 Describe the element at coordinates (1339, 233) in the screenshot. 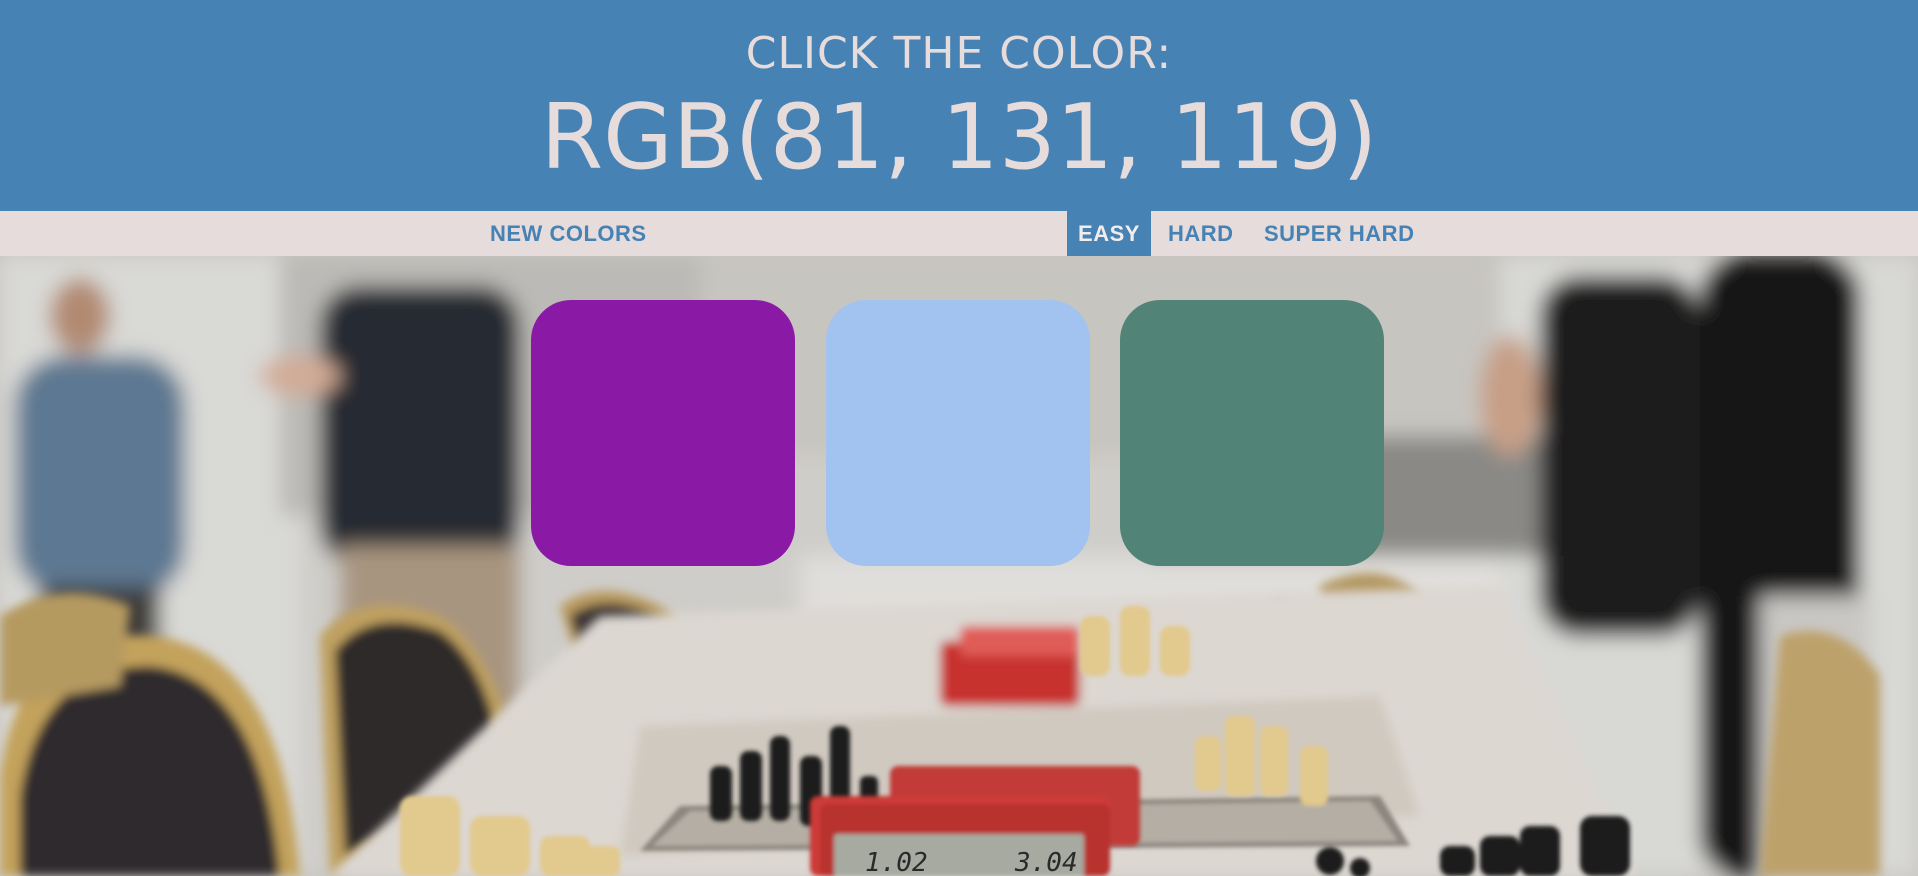

I see `super-hard-mode-button: SUPER HARD` at that location.